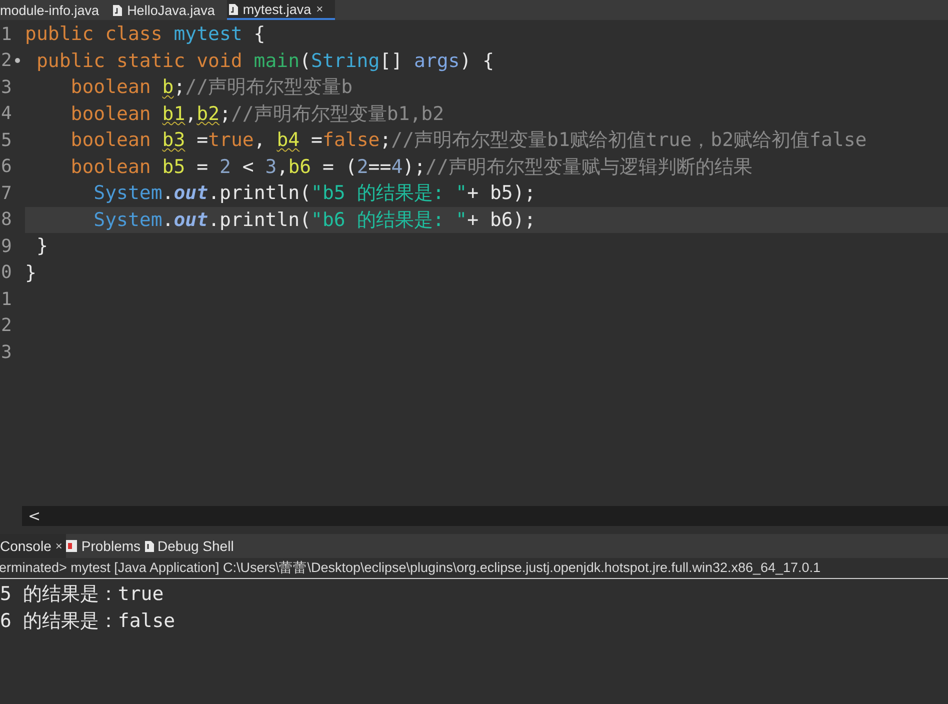 The width and height of the screenshot is (948, 704). I want to click on console-tab: Console ×, so click(33, 546).